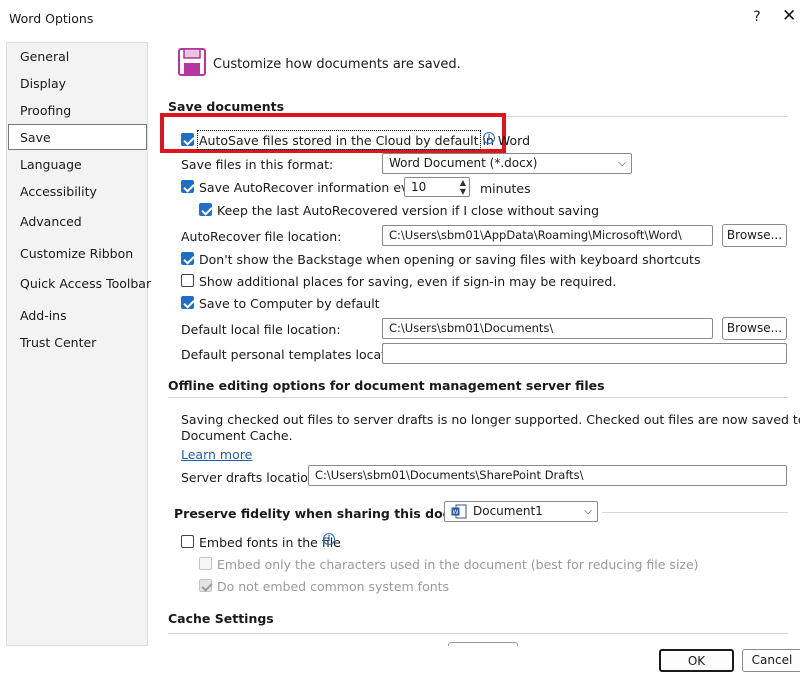 The image size is (800, 673). Describe the element at coordinates (237, 435) in the screenshot. I see `offline-description-line2: Document Cache.` at that location.